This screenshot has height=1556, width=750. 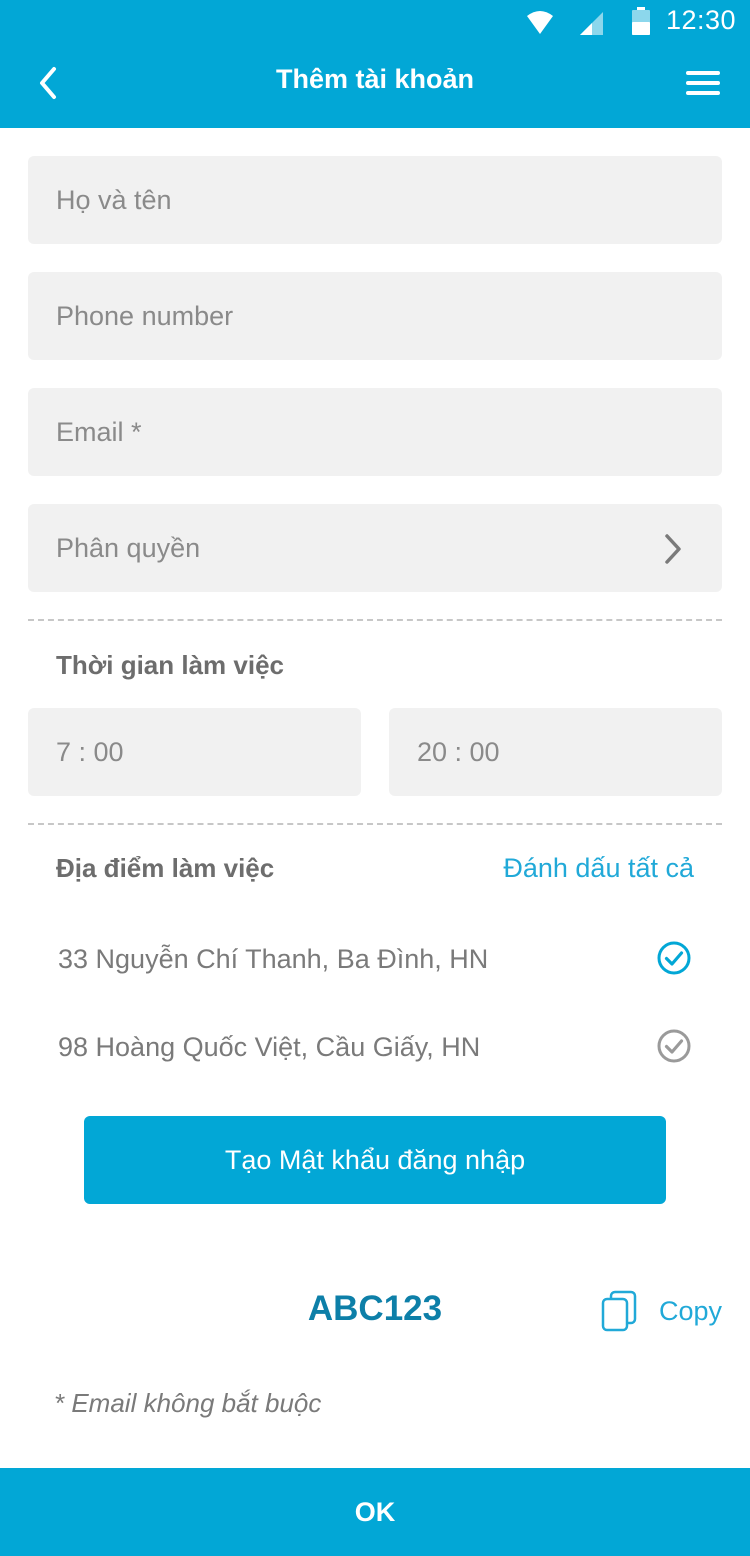 I want to click on location-address: 98 Hoàng Quốc Việt, Cầu Giấy, HN, so click(x=269, y=1047).